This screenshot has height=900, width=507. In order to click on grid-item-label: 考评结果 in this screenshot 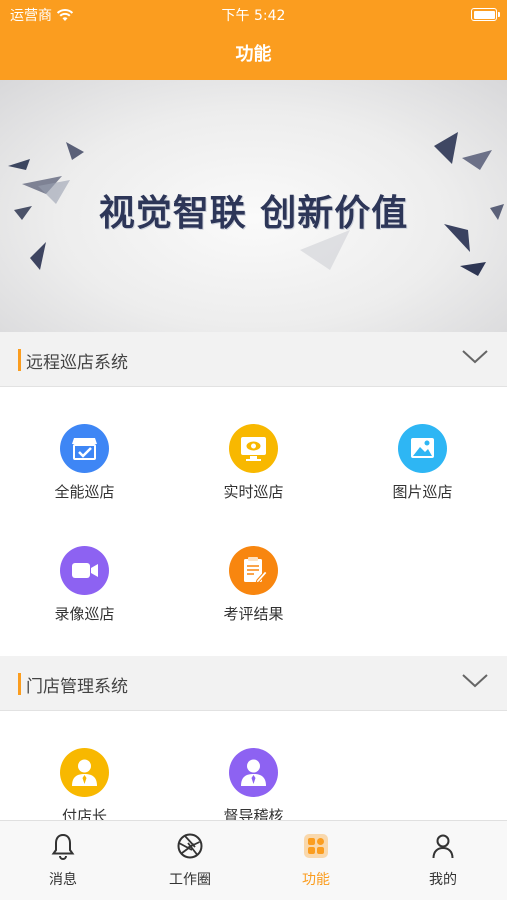, I will do `click(253, 614)`.